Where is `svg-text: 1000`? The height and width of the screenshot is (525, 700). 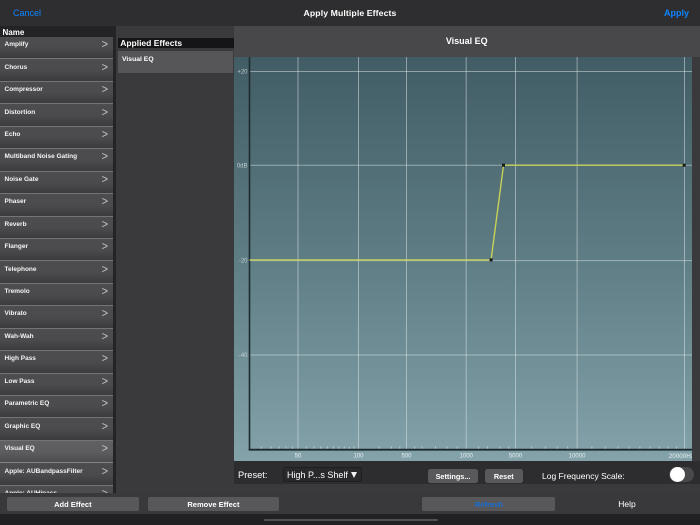 svg-text: 1000 is located at coordinates (466, 457).